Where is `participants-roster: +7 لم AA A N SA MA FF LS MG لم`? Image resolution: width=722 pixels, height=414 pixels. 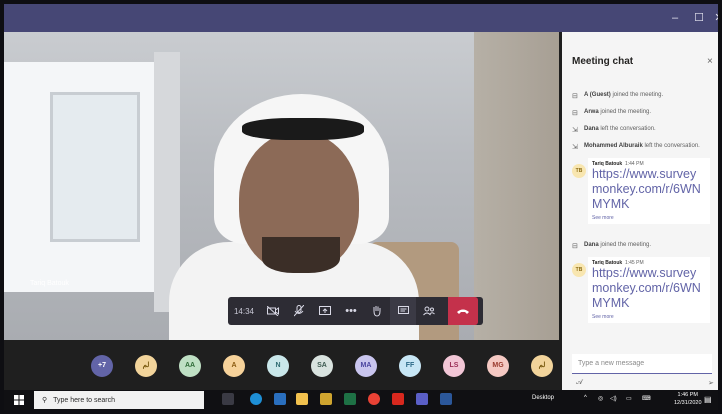 participants-roster: +7 لم AA A N SA MA FF LS MG لم is located at coordinates (283, 365).